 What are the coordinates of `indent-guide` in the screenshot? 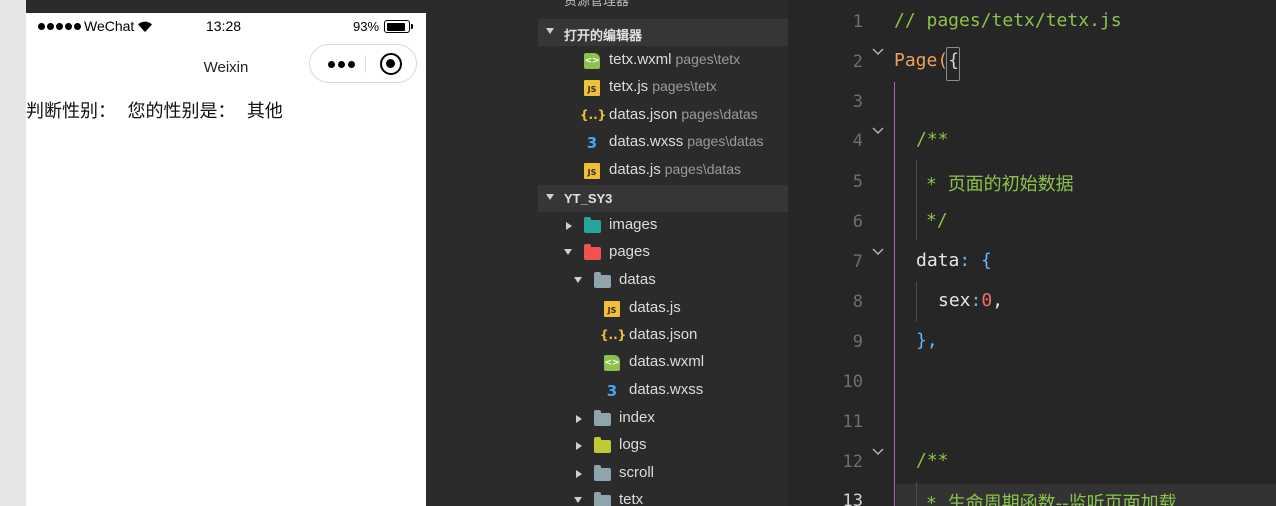 It's located at (916, 494).